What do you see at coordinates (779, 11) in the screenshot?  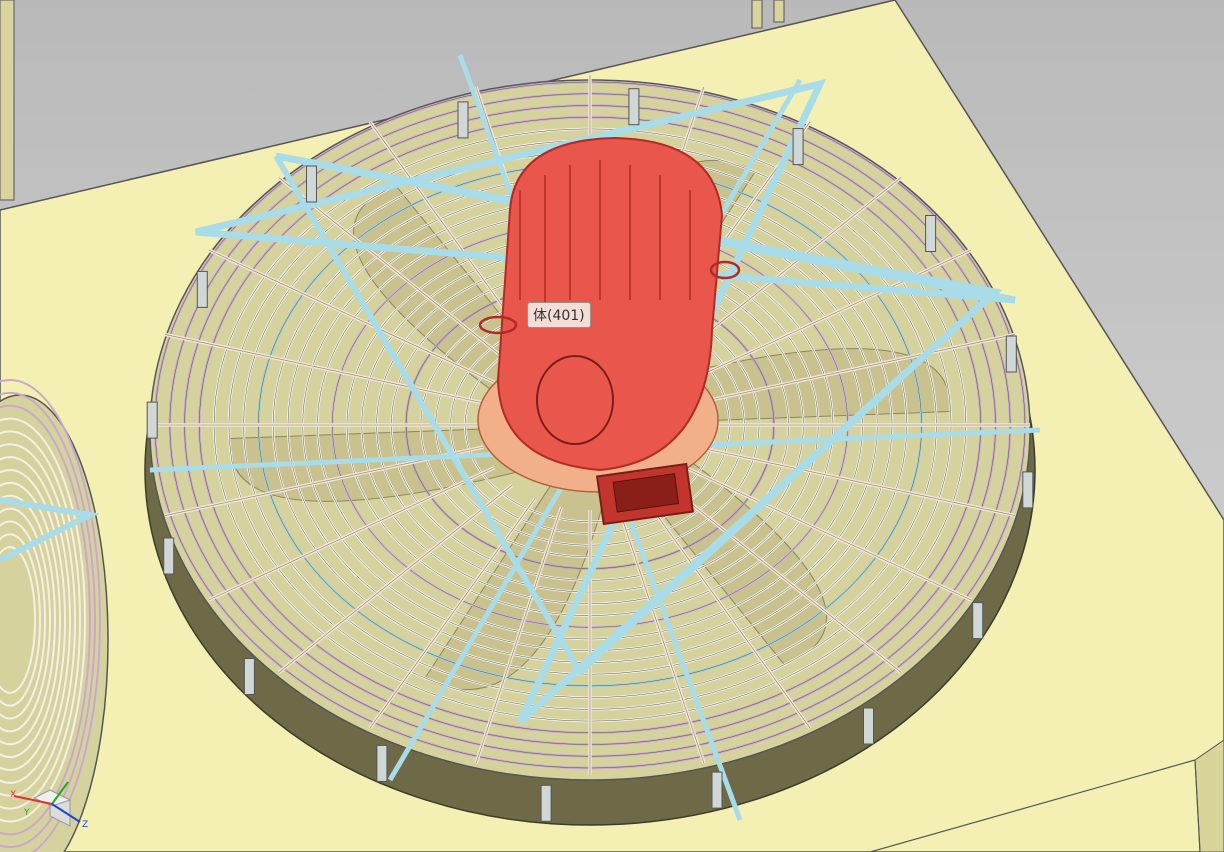 I see `support-post-top-b` at bounding box center [779, 11].